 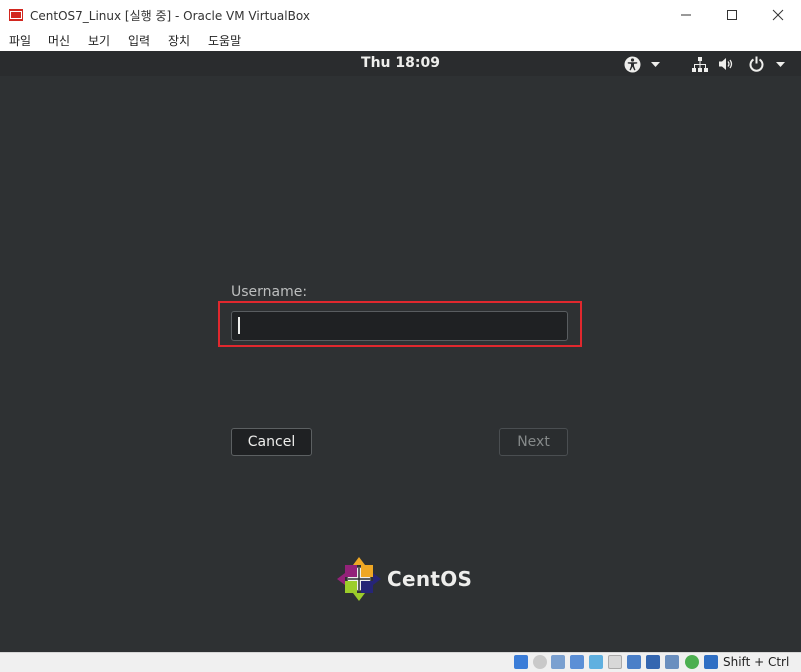 I want to click on accessibility-icon, so click(x=632, y=64).